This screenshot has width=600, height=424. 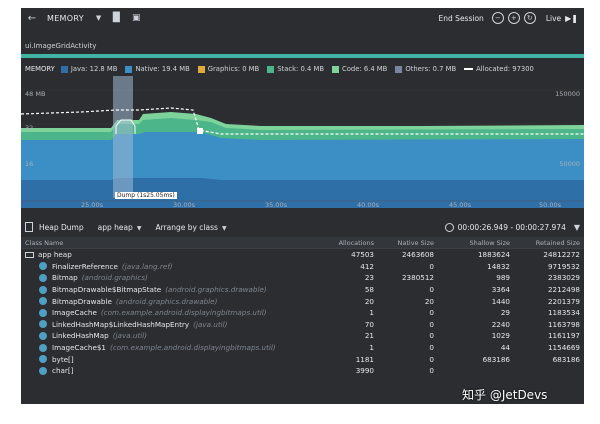 What do you see at coordinates (553, 18) in the screenshot?
I see `live-button: Live` at bounding box center [553, 18].